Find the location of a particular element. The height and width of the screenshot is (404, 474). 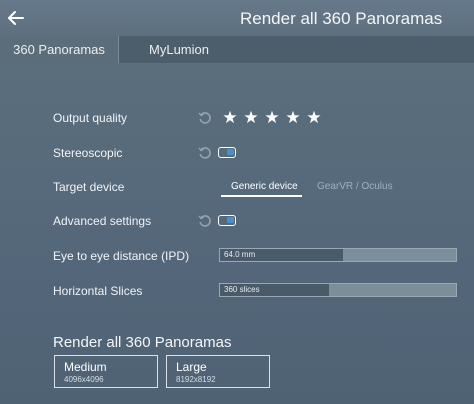

device-option-generic: Generic device is located at coordinates (264, 186).